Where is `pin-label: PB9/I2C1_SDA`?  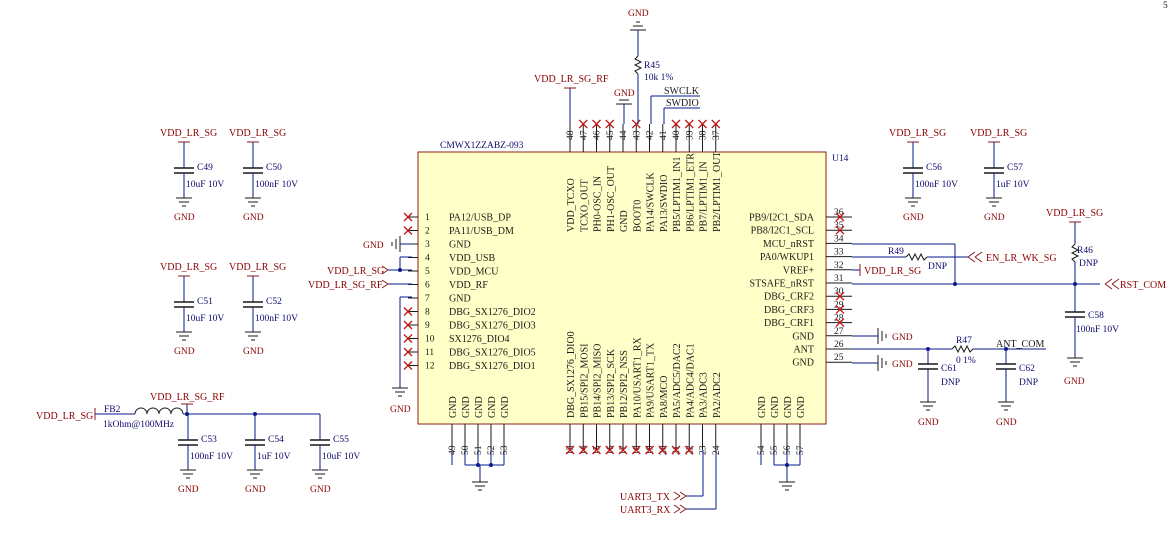
pin-label: PB9/I2C1_SDA is located at coordinates (782, 218).